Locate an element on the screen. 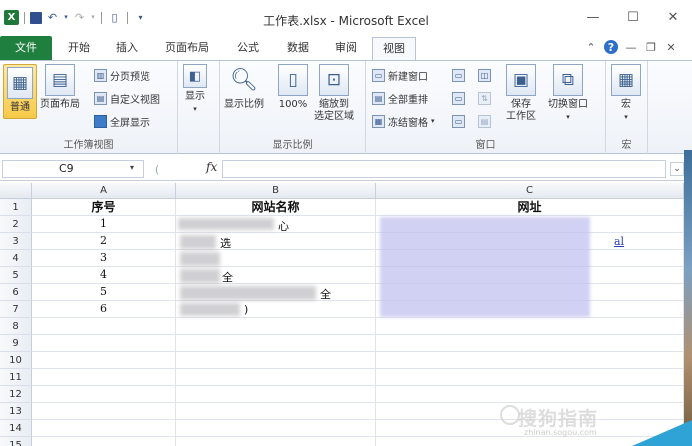 Image resolution: width=692 pixels, height=446 pixels. window-controls: — ☐ ✕ is located at coordinates (633, 17).